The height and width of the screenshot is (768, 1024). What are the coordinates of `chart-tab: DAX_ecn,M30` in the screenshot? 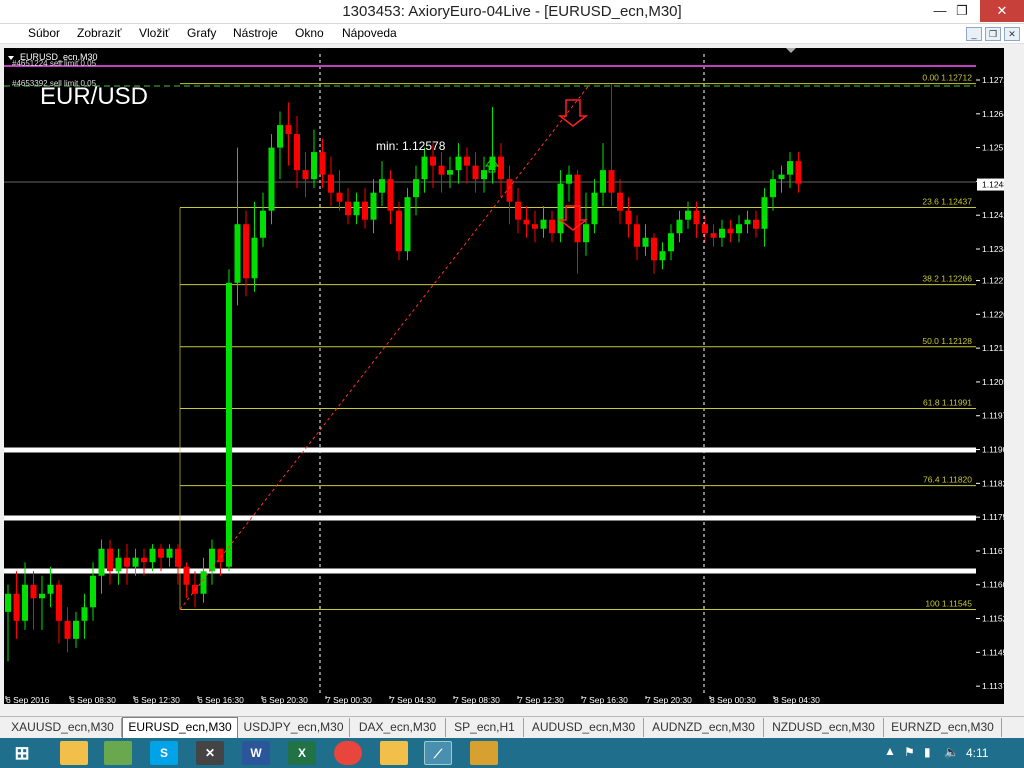 It's located at (398, 727).